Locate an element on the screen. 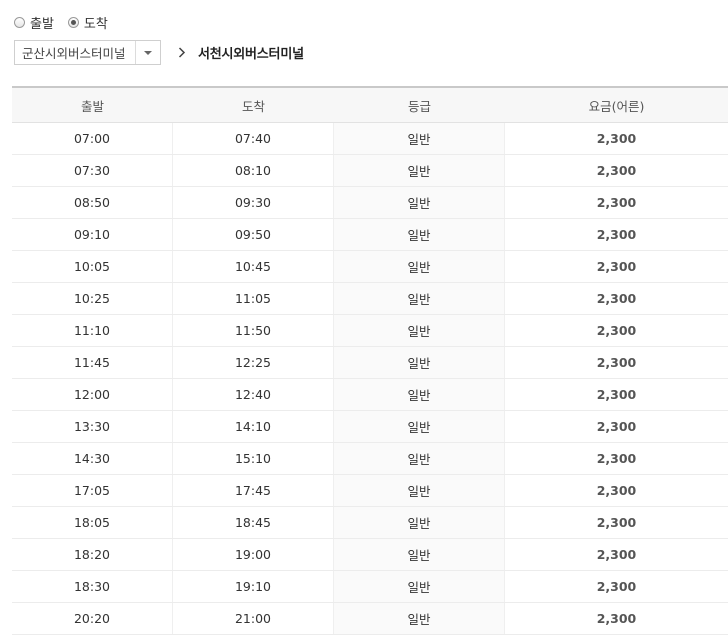 The image size is (728, 637). cell-departure-time: 11:10 is located at coordinates (92, 330).